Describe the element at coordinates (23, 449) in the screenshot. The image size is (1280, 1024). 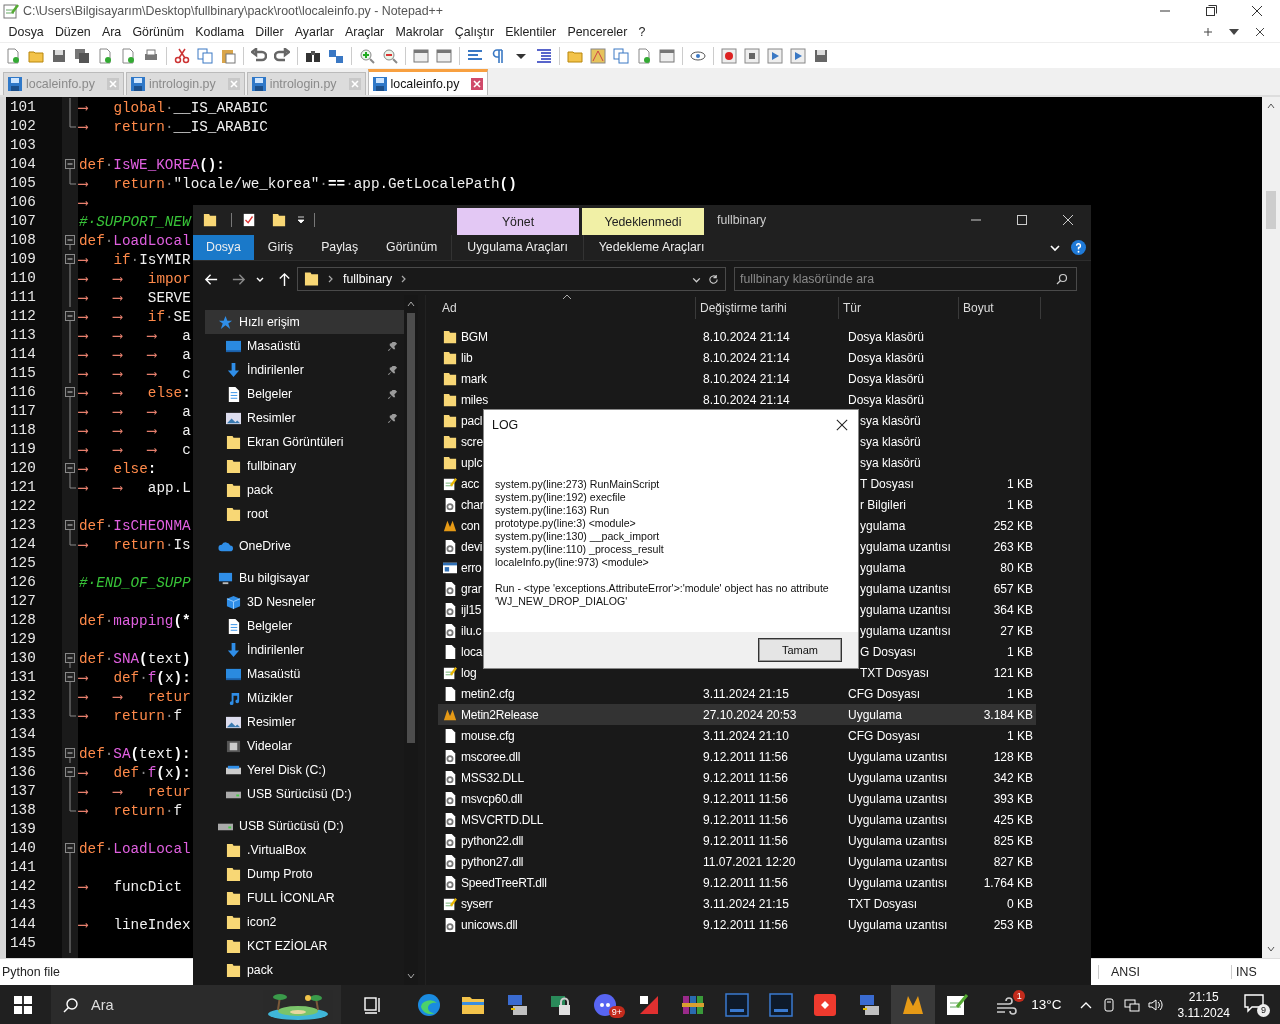
I see `line-number: 119` at that location.